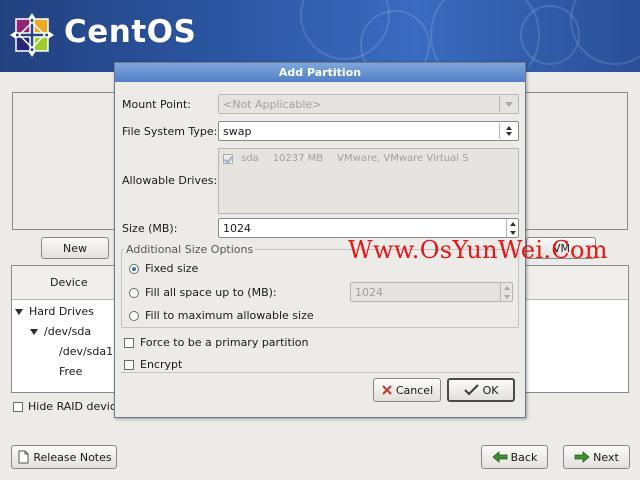 This screenshot has height=480, width=640. Describe the element at coordinates (320, 72) in the screenshot. I see `dialog-title: Add Partition` at that location.